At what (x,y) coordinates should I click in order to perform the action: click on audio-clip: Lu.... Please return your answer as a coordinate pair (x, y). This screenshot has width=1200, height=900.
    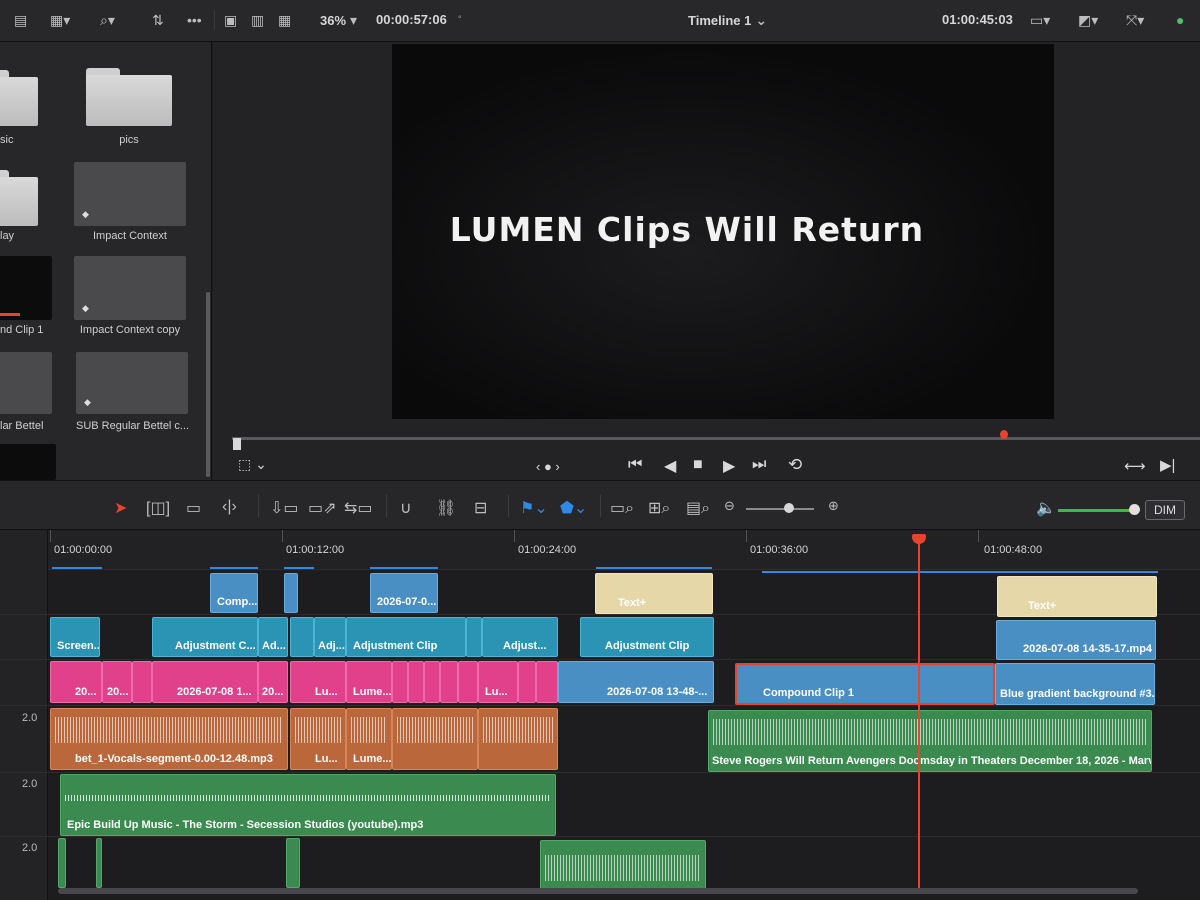
    Looking at the image, I should click on (318, 739).